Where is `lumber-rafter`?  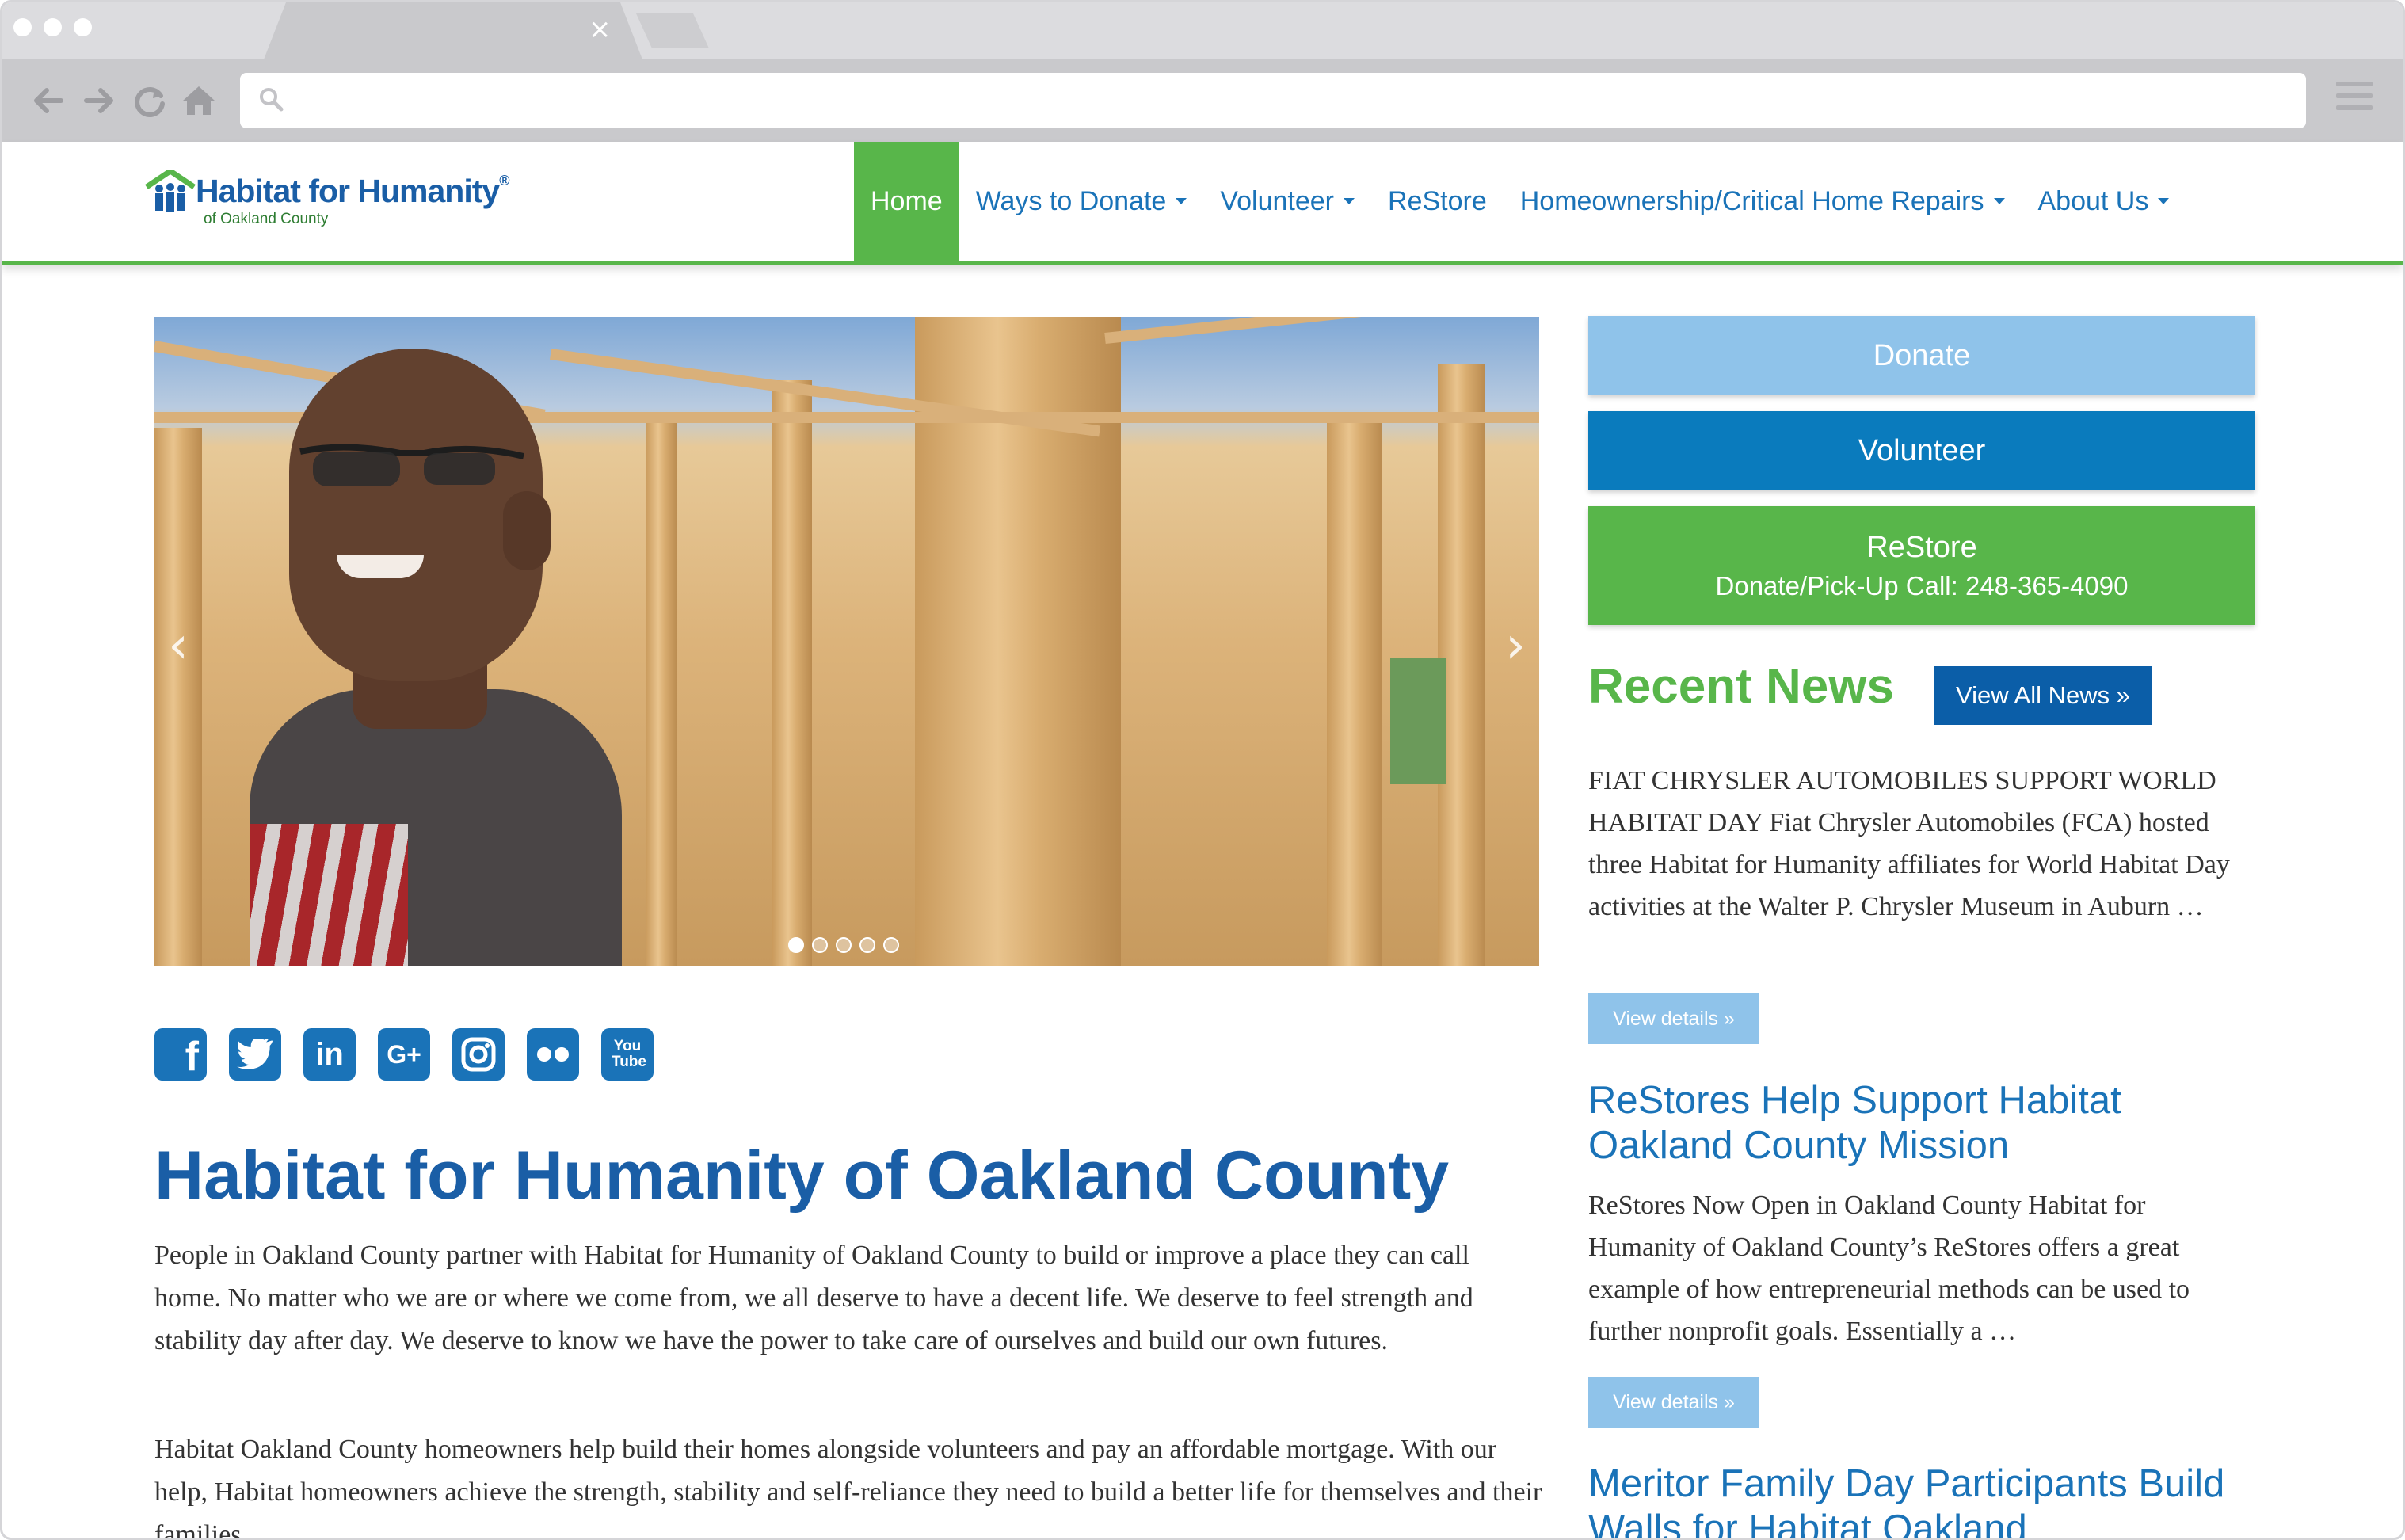 lumber-rafter is located at coordinates (1322, 330).